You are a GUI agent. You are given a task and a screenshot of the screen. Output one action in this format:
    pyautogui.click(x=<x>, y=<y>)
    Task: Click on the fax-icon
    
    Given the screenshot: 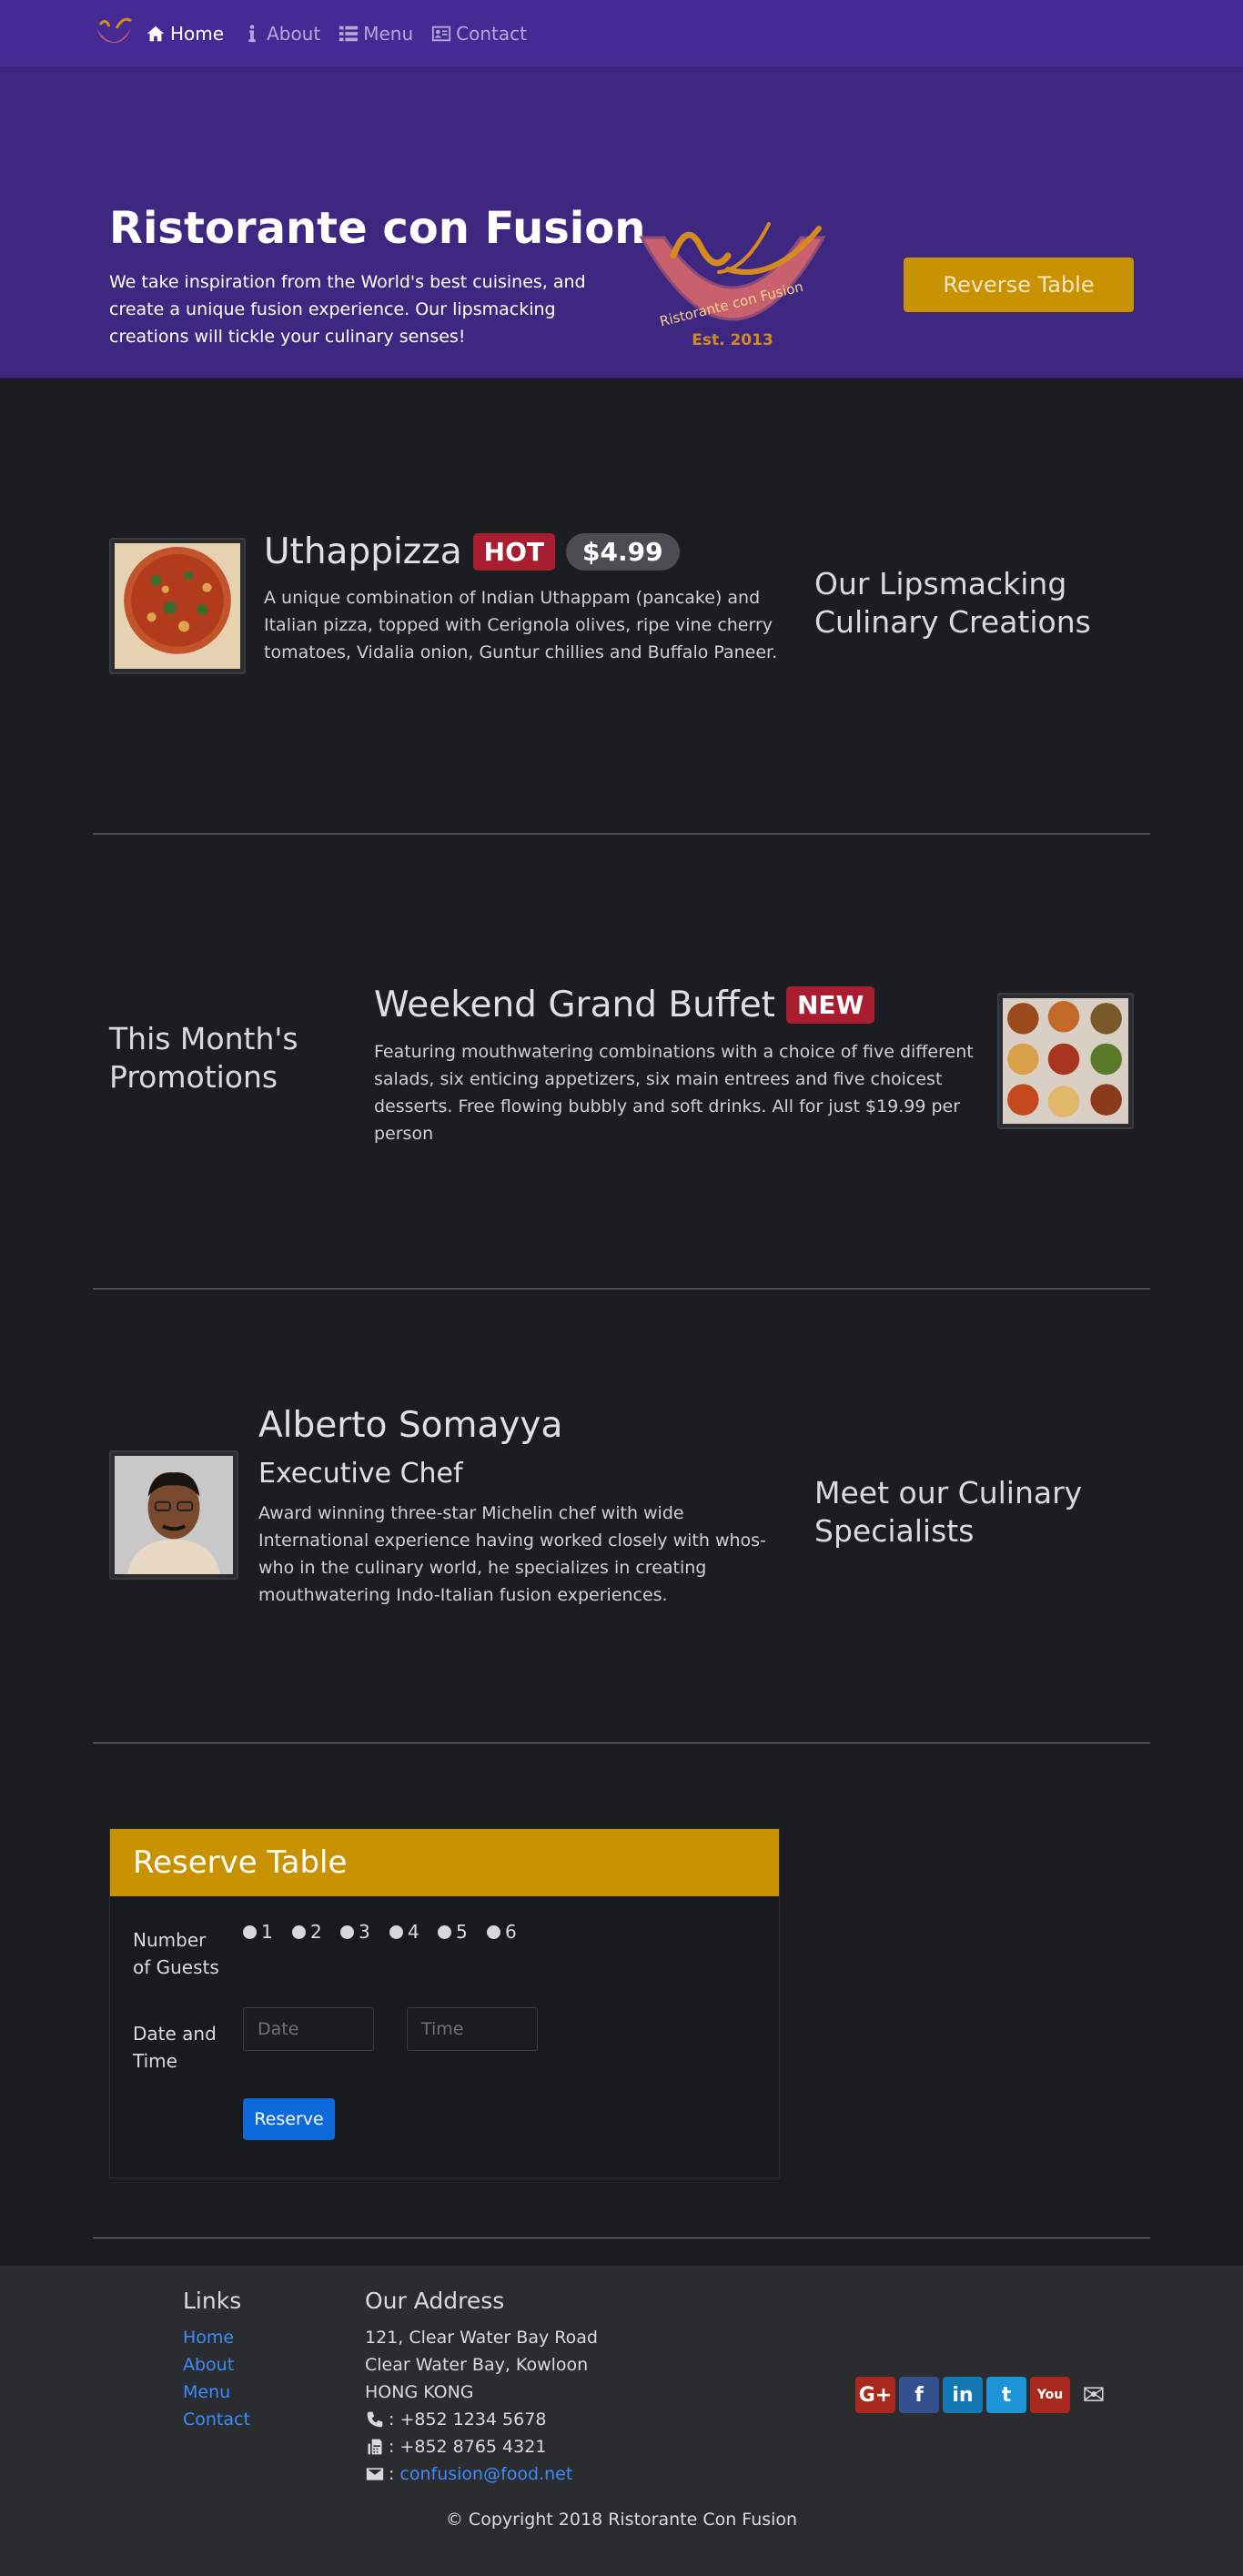 What is the action you would take?
    pyautogui.click(x=375, y=2447)
    